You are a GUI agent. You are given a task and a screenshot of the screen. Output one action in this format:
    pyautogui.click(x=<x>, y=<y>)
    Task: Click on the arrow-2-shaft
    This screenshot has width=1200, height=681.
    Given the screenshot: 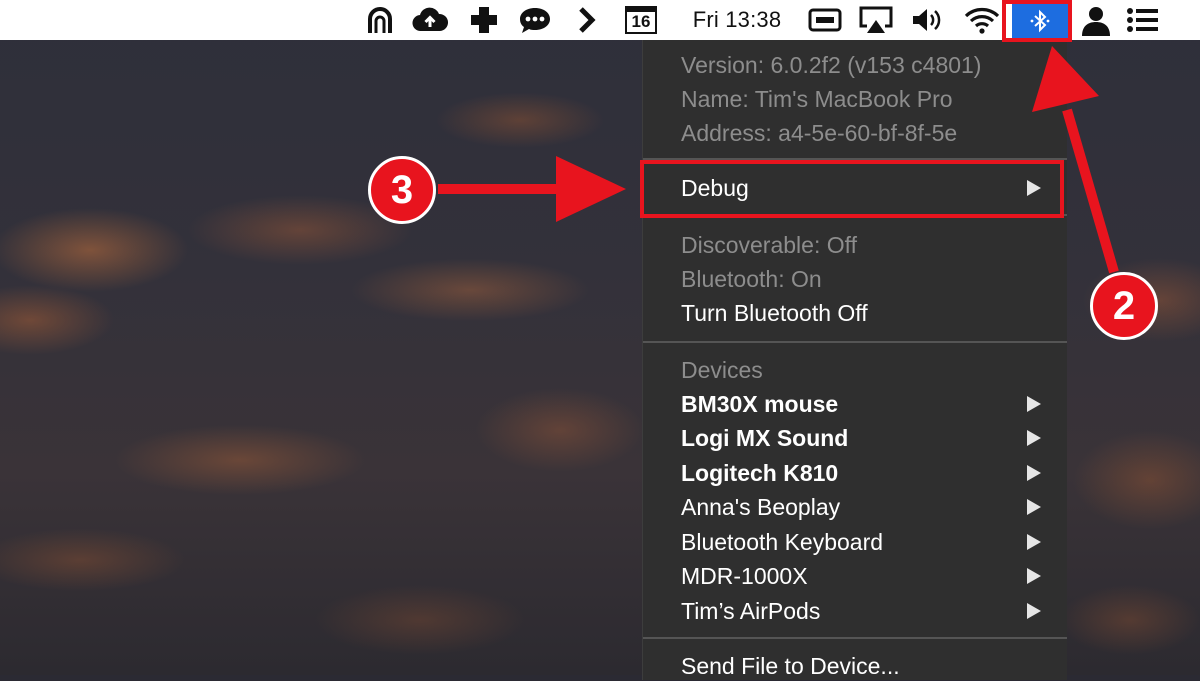 What is the action you would take?
    pyautogui.click(x=1090, y=191)
    